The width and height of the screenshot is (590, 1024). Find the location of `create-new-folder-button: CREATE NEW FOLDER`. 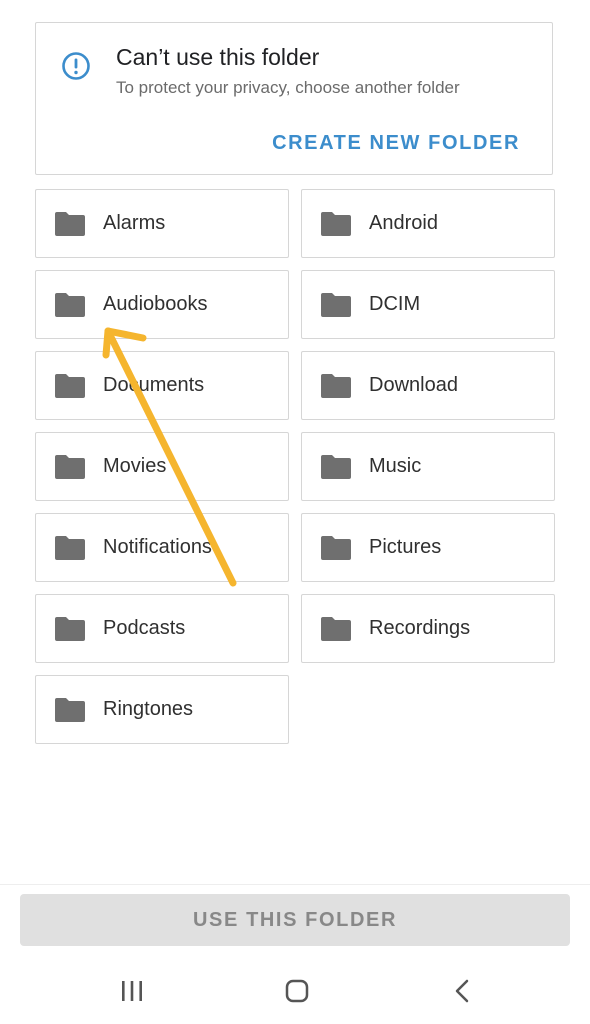

create-new-folder-button: CREATE NEW FOLDER is located at coordinates (396, 143).